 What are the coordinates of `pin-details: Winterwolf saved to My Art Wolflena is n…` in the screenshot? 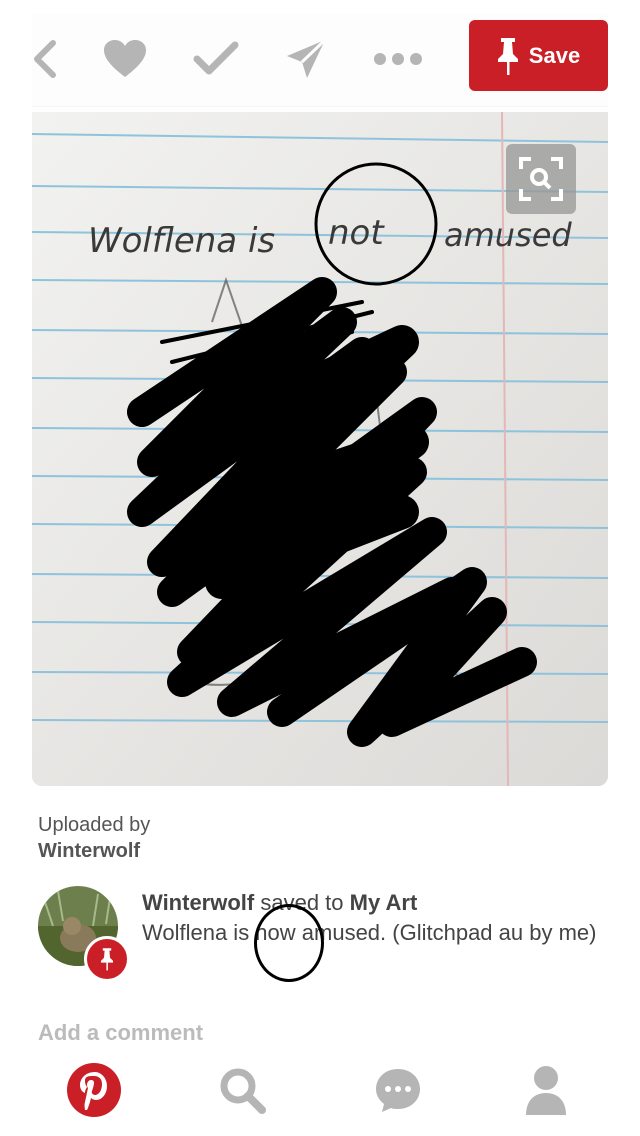 It's located at (372, 918).